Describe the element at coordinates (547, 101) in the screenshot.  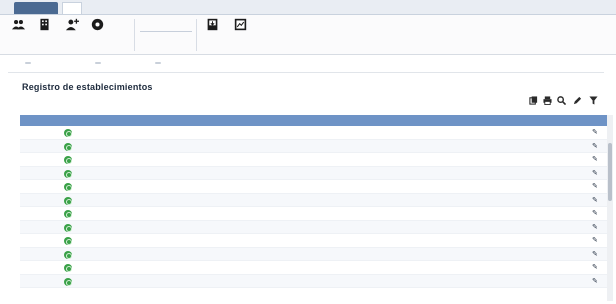
I see `print-icon` at that location.